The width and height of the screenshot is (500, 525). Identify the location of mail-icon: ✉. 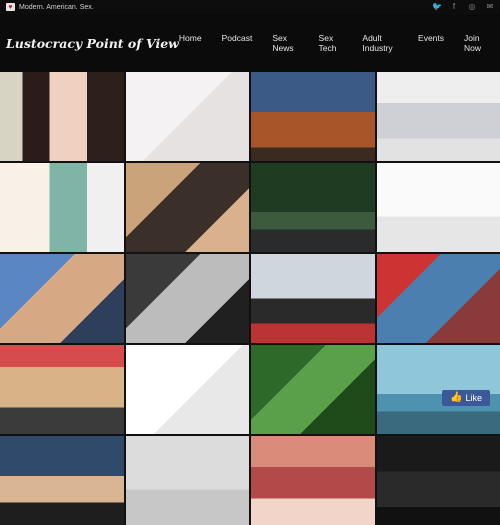
(490, 7).